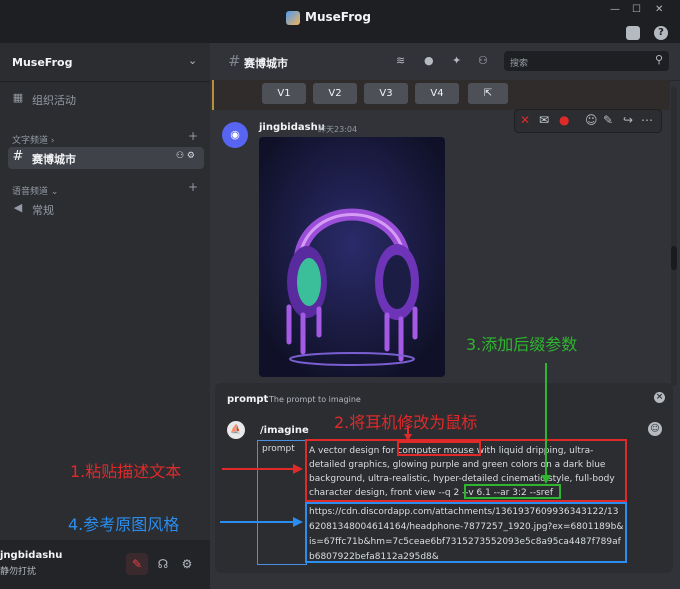 This screenshot has height=589, width=680. Describe the element at coordinates (522, 344) in the screenshot. I see `annotation-3: 3.添加后缀参数` at that location.